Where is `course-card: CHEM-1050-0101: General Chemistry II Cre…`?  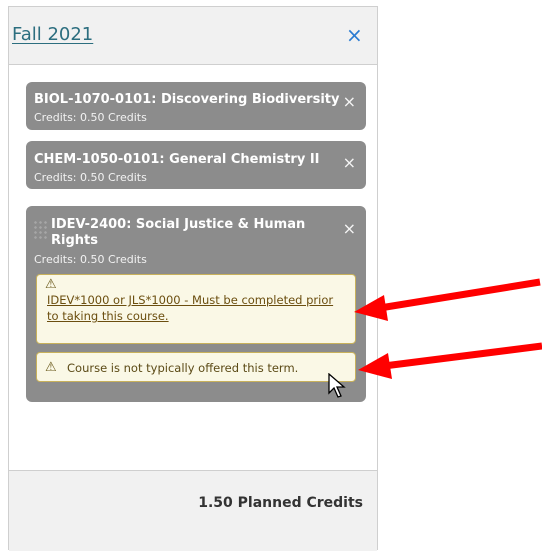 course-card: CHEM-1050-0101: General Chemistry II Cre… is located at coordinates (196, 165).